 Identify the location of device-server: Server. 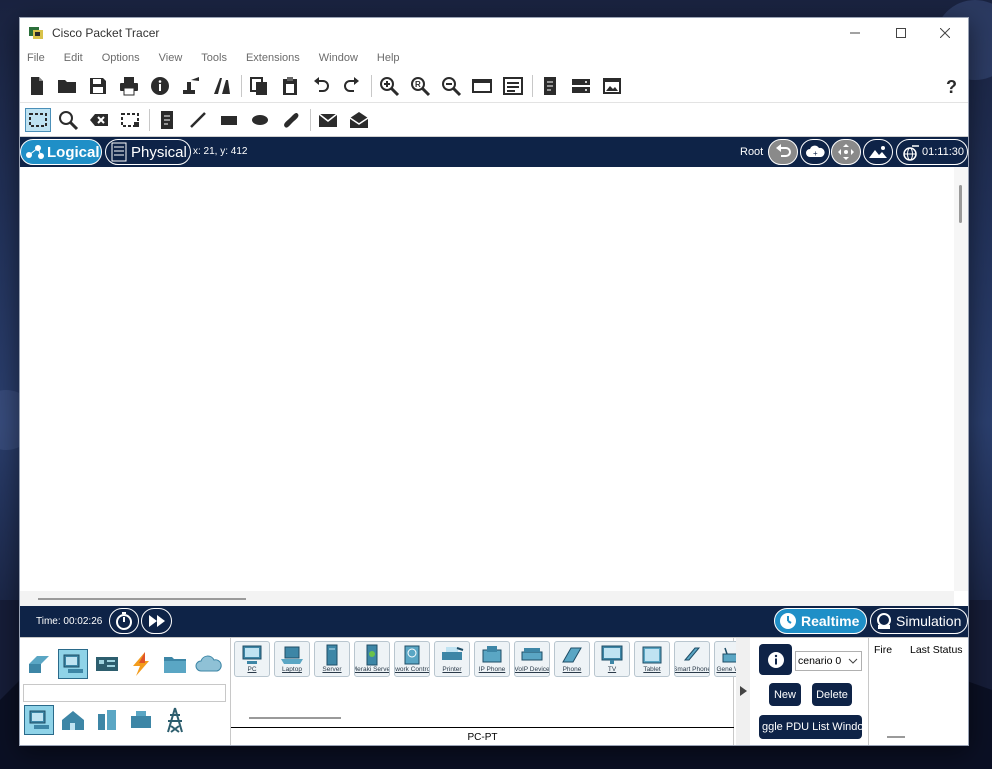
(332, 659).